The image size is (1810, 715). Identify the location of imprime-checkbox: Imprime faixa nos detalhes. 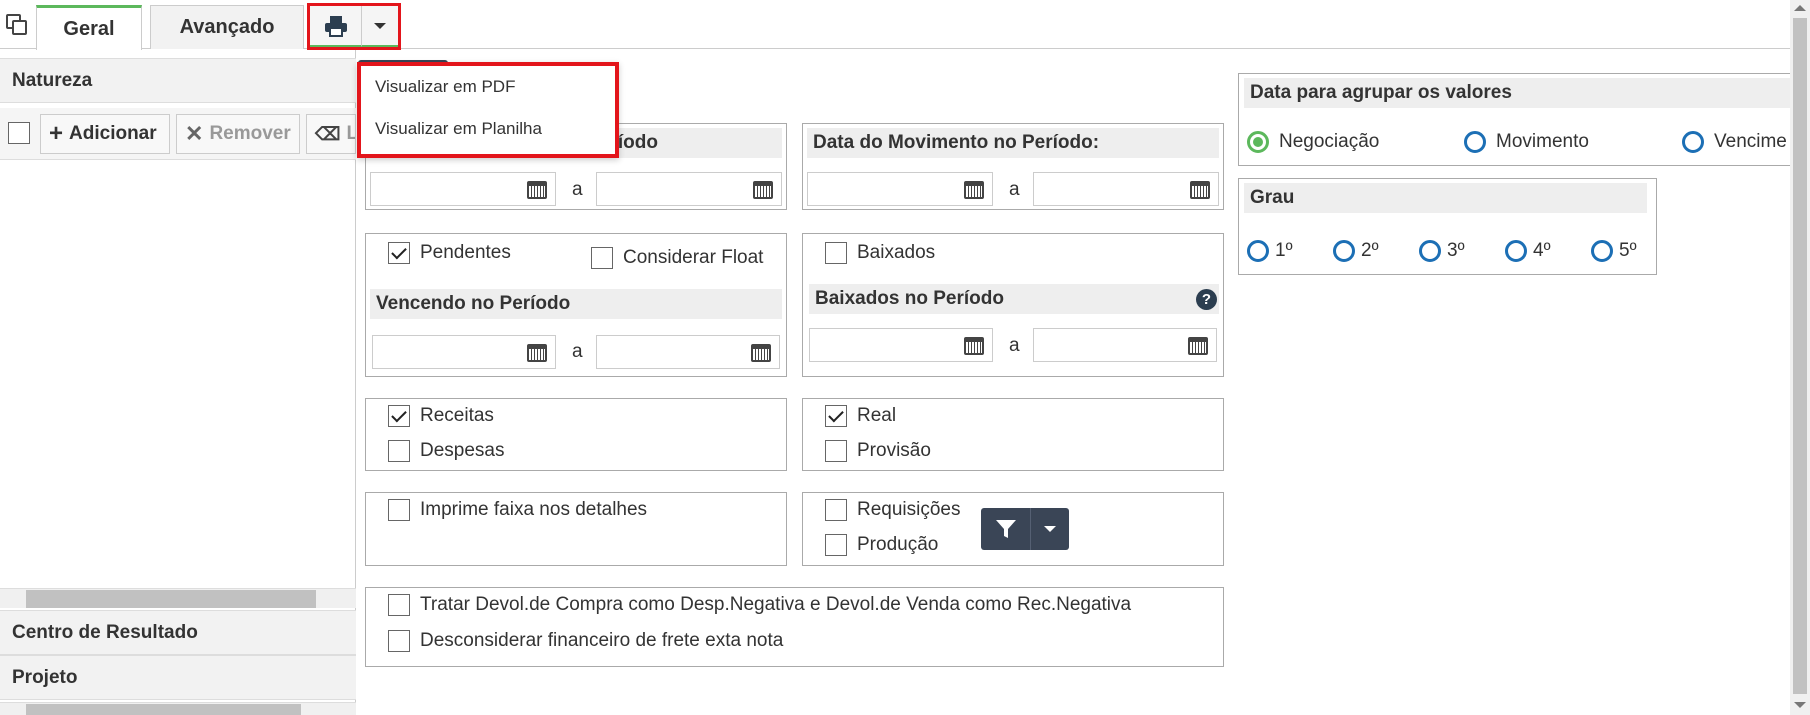
(517, 510).